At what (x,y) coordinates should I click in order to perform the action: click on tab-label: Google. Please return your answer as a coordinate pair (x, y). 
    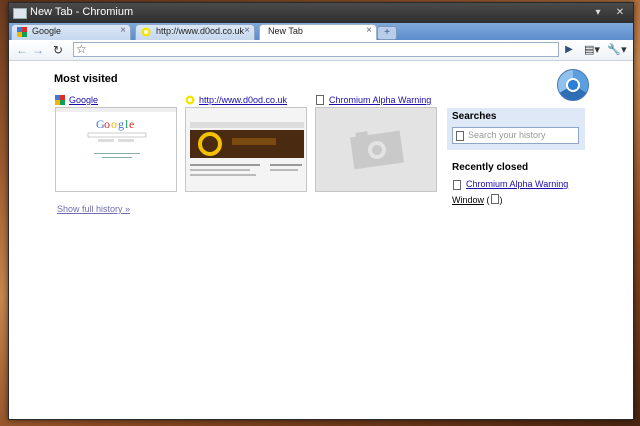
    Looking at the image, I should click on (47, 31).